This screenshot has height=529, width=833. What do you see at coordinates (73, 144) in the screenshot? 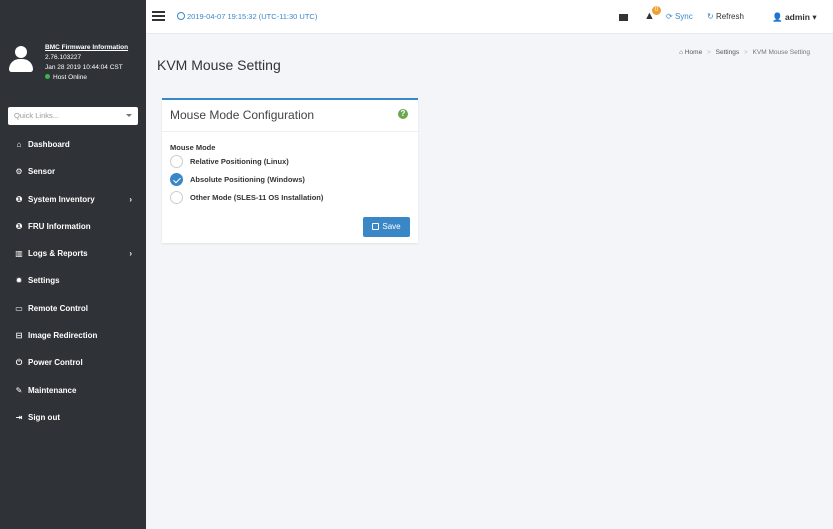
I see `sidebar-item-dashboard: ⌂ Dashboard` at bounding box center [73, 144].